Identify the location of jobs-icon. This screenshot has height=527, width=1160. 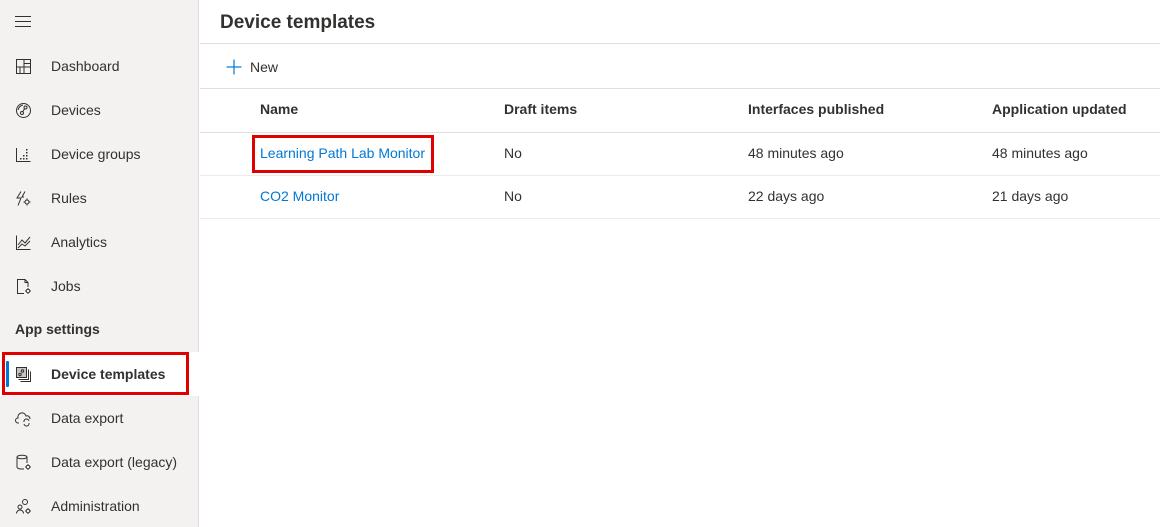
(24, 286).